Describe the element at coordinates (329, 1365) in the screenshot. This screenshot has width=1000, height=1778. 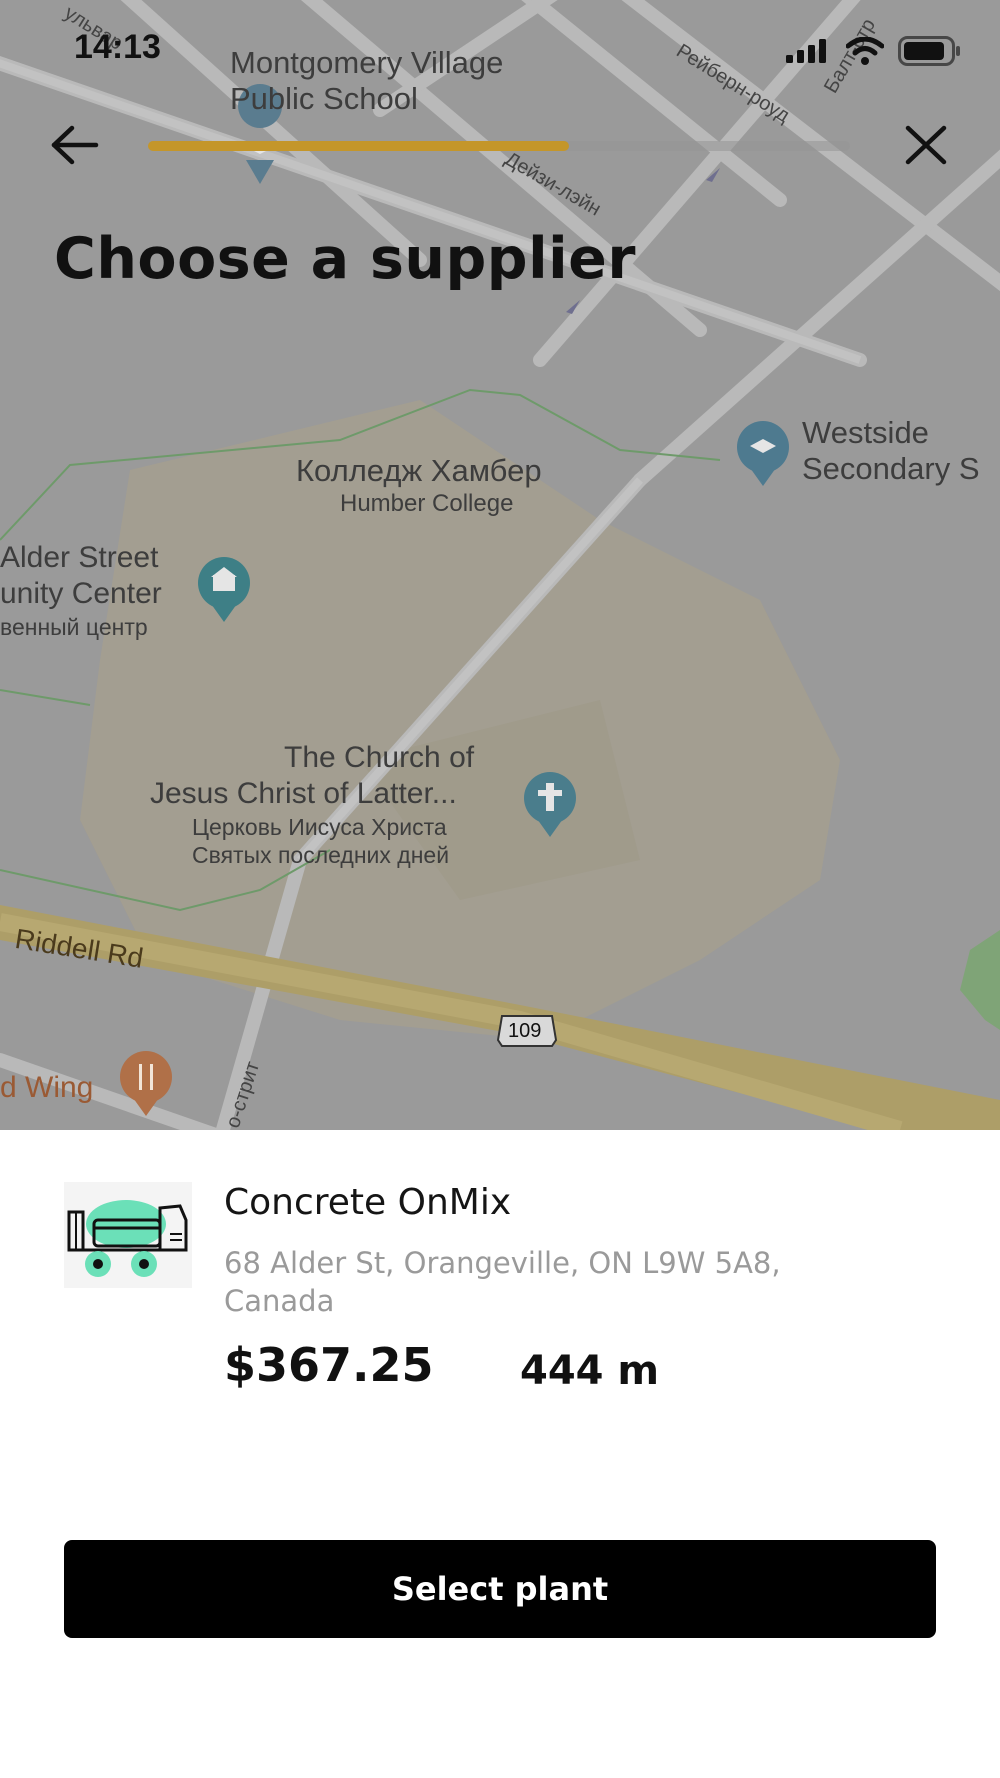
I see `supplier-price: $367.25` at that location.